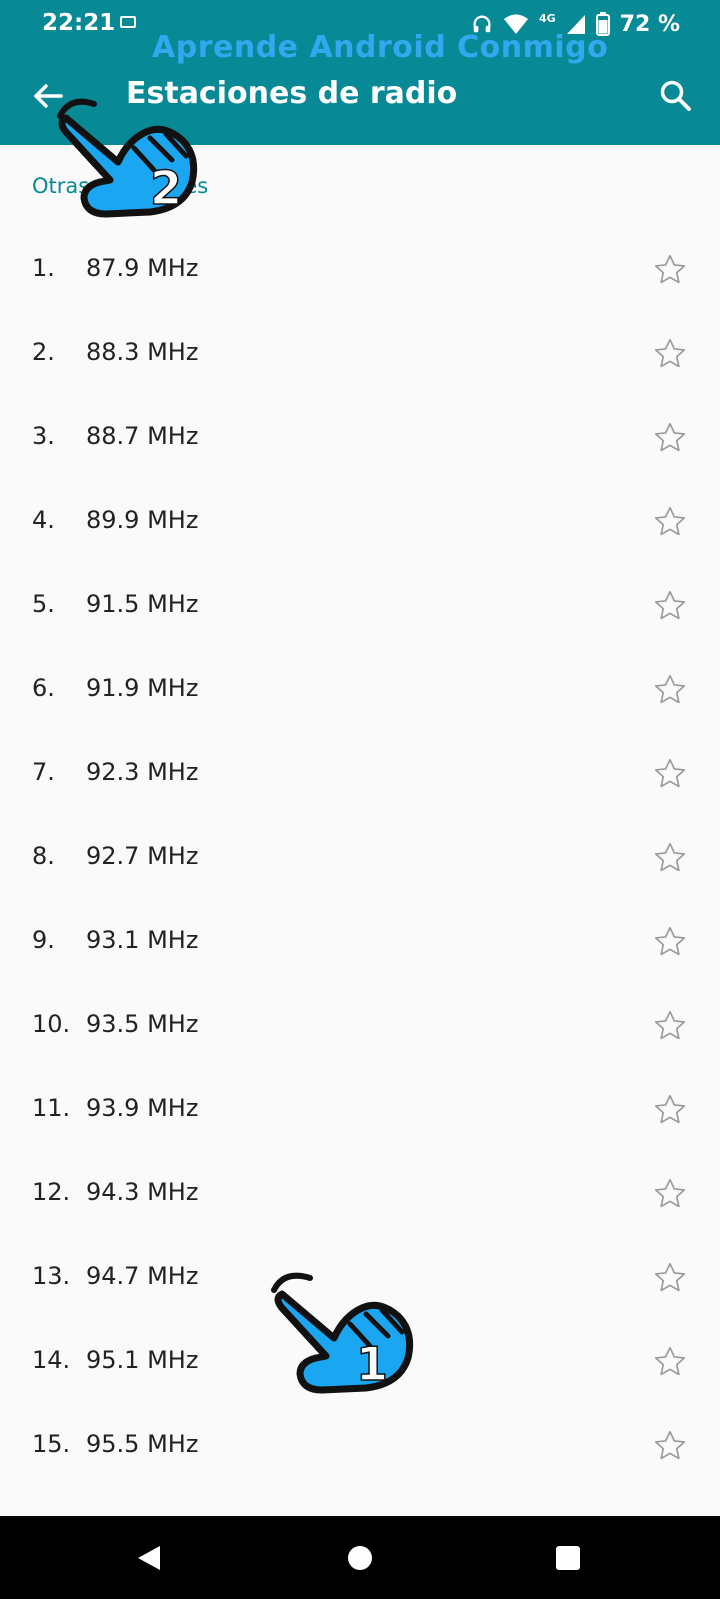  I want to click on station-row: 10. 93.5 MHz, so click(360, 1030).